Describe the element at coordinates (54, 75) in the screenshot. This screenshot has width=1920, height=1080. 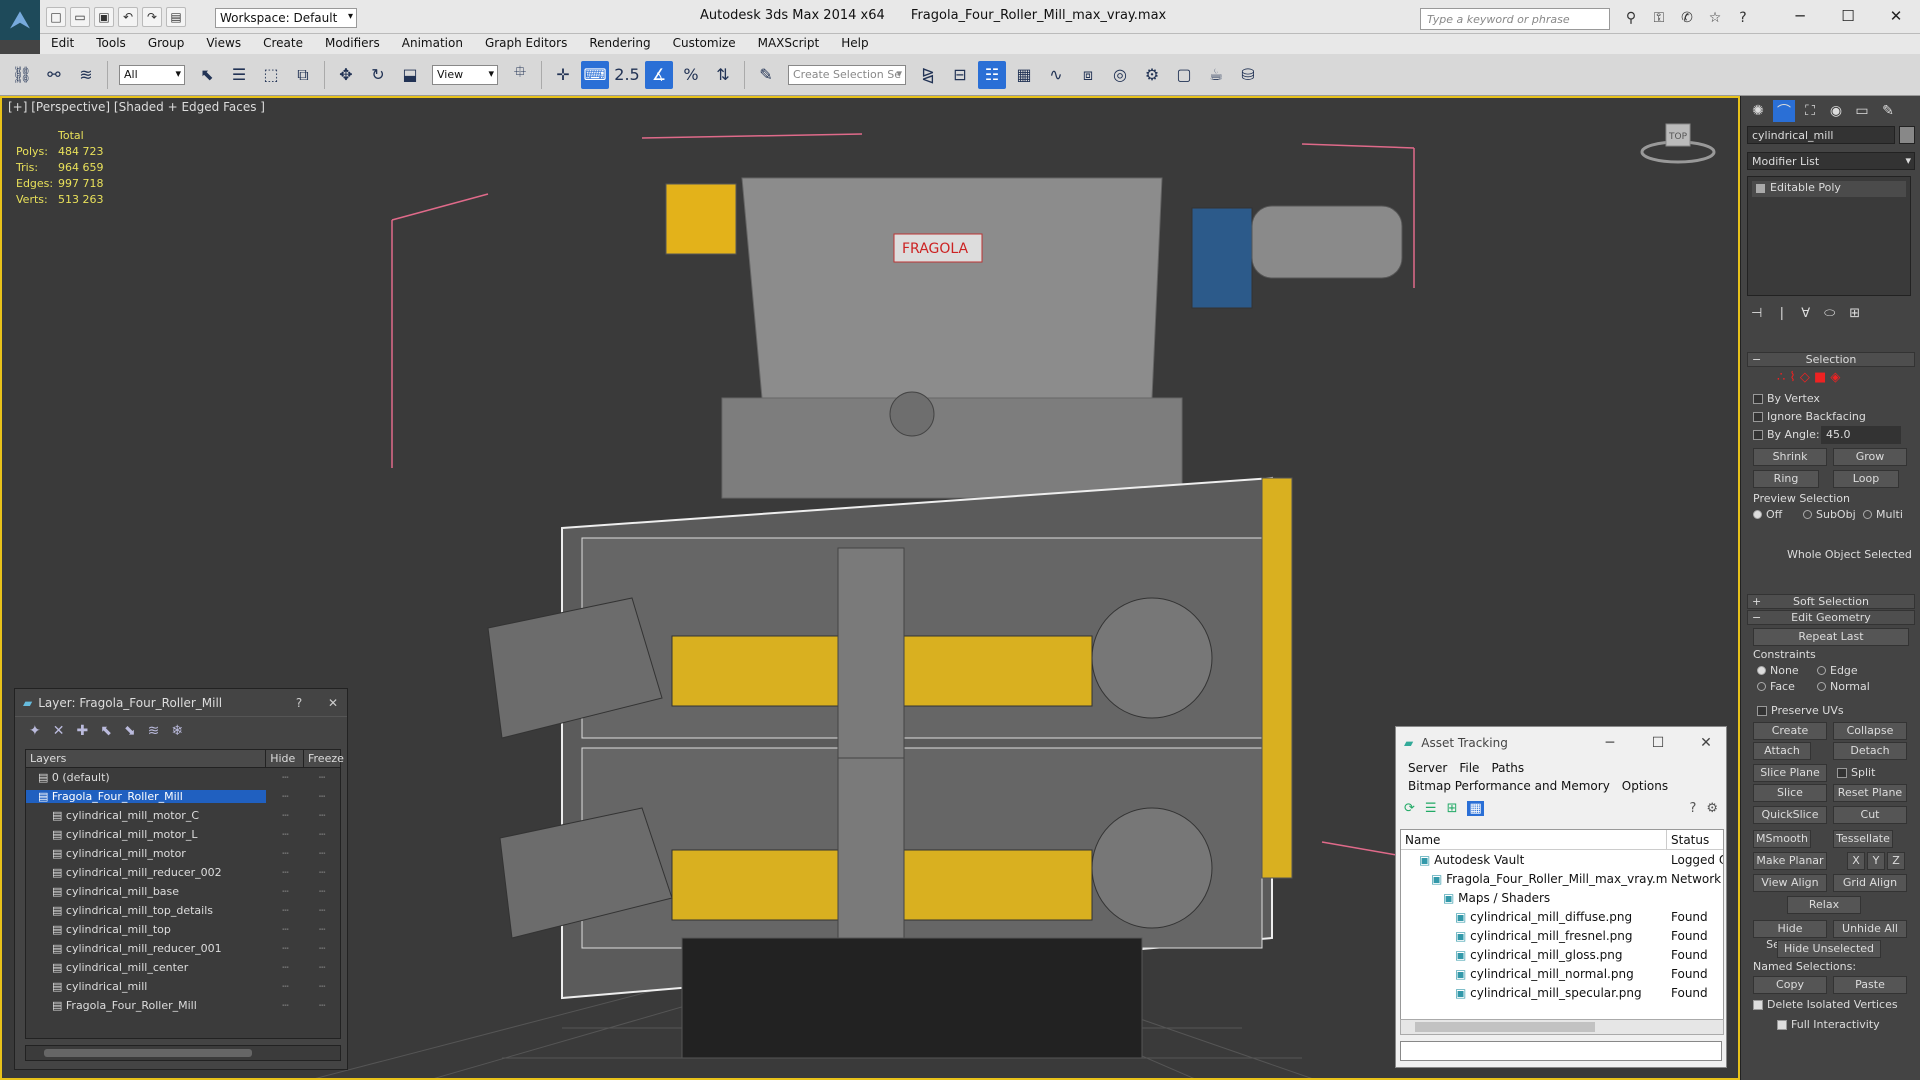
I see `unlink-icon: ⚯` at that location.